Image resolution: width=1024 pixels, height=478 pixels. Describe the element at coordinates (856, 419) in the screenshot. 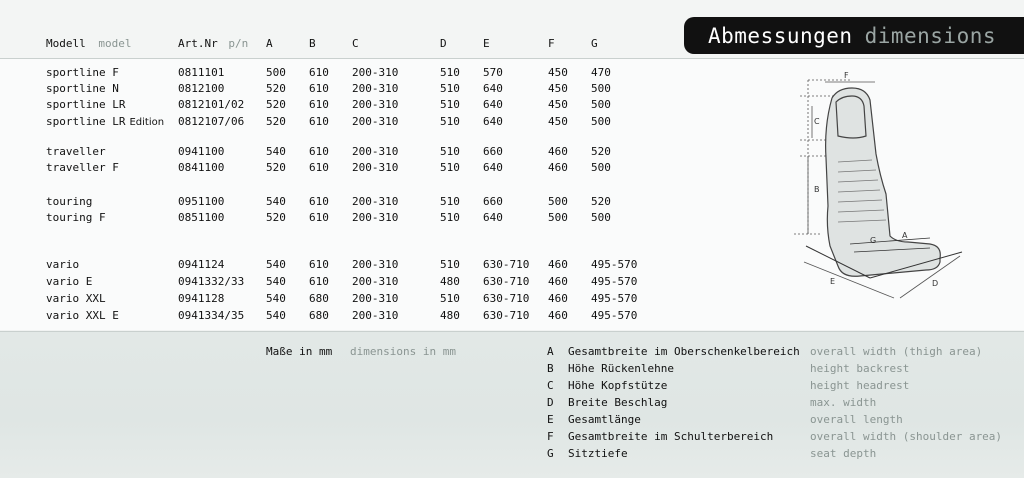

I see `legend-english: overall length` at that location.